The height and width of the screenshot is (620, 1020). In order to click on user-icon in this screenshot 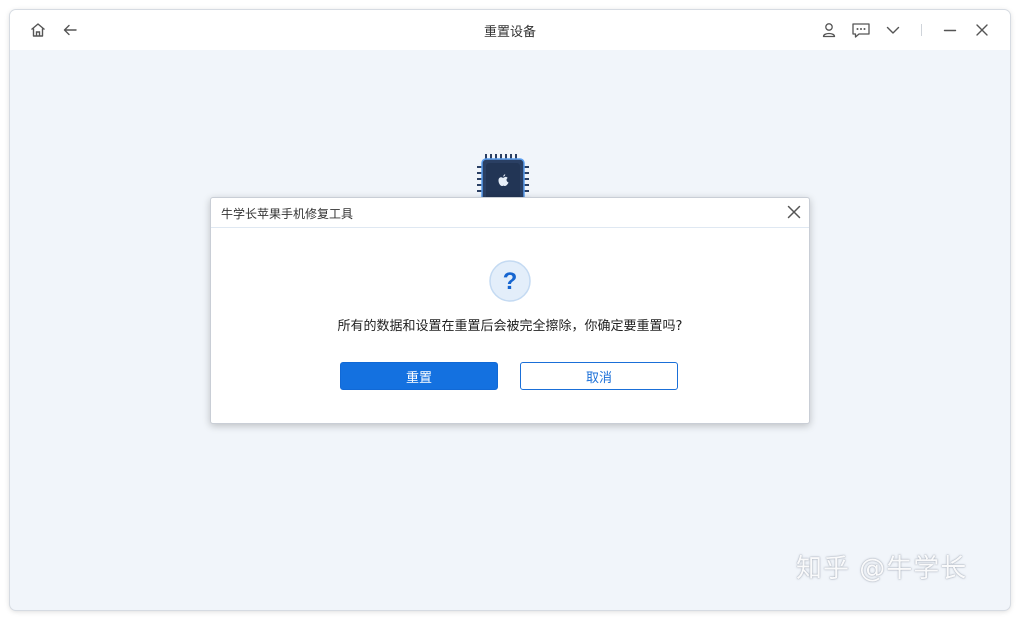, I will do `click(829, 30)`.